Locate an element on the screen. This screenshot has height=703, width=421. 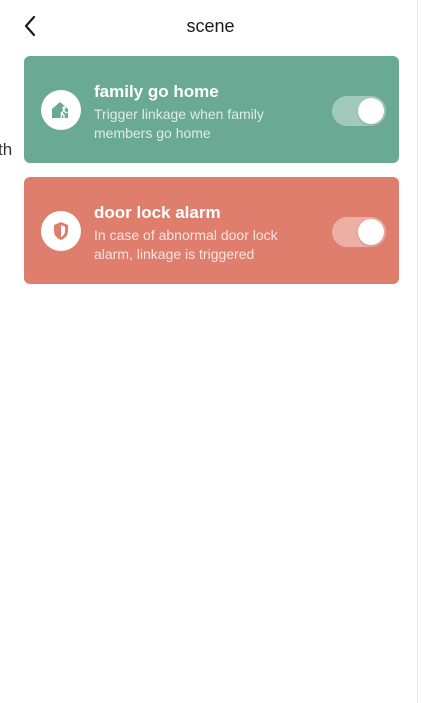
scene-title: door lock alarm is located at coordinates (157, 212).